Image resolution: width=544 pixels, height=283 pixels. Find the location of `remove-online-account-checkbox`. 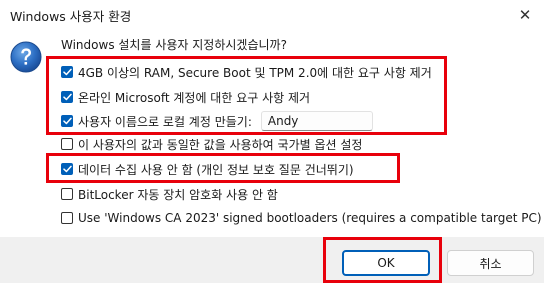

remove-online-account-checkbox is located at coordinates (67, 97).